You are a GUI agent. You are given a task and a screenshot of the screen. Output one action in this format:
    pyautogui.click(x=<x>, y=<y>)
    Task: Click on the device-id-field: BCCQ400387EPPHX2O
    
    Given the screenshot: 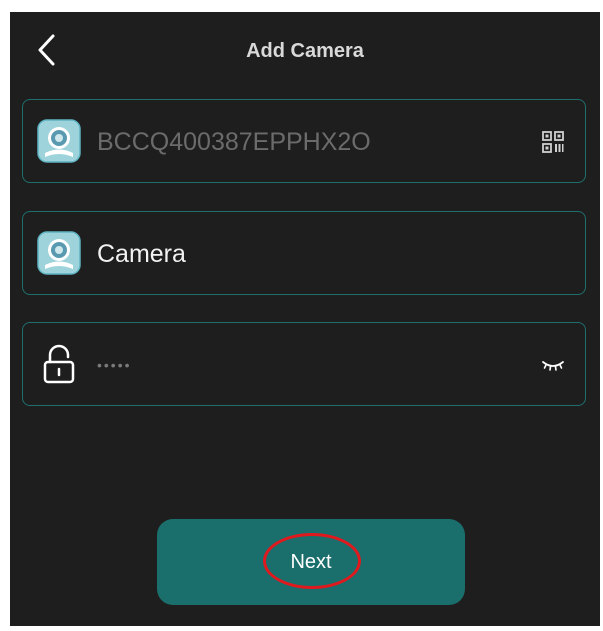 What is the action you would take?
    pyautogui.click(x=304, y=141)
    